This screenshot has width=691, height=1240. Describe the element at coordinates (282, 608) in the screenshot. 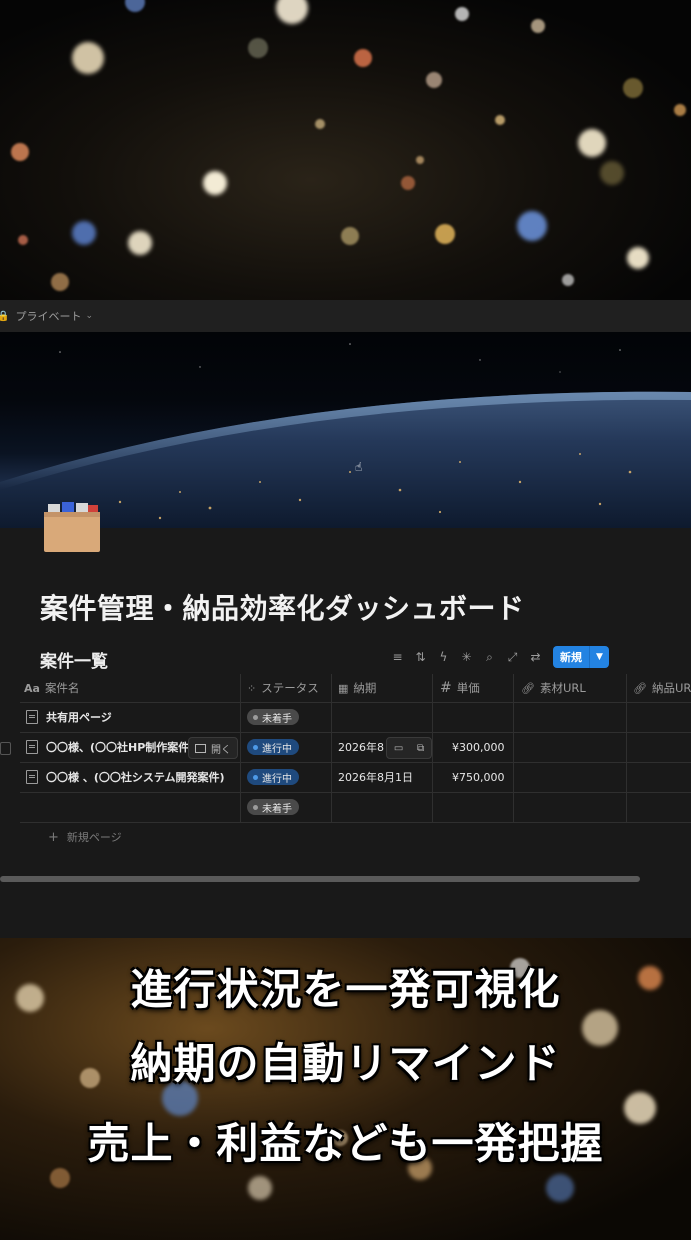

I see `page-title: 案件管理・納品効率化ダッシュボード` at that location.